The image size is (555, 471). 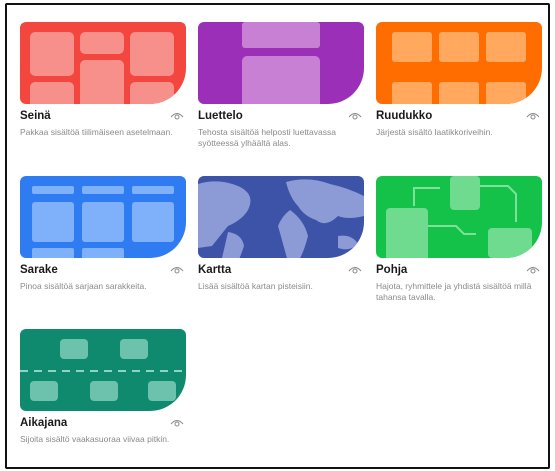 I want to click on layout-description: Pinoa sisältöä sarjaan sarakkeita., so click(x=83, y=286).